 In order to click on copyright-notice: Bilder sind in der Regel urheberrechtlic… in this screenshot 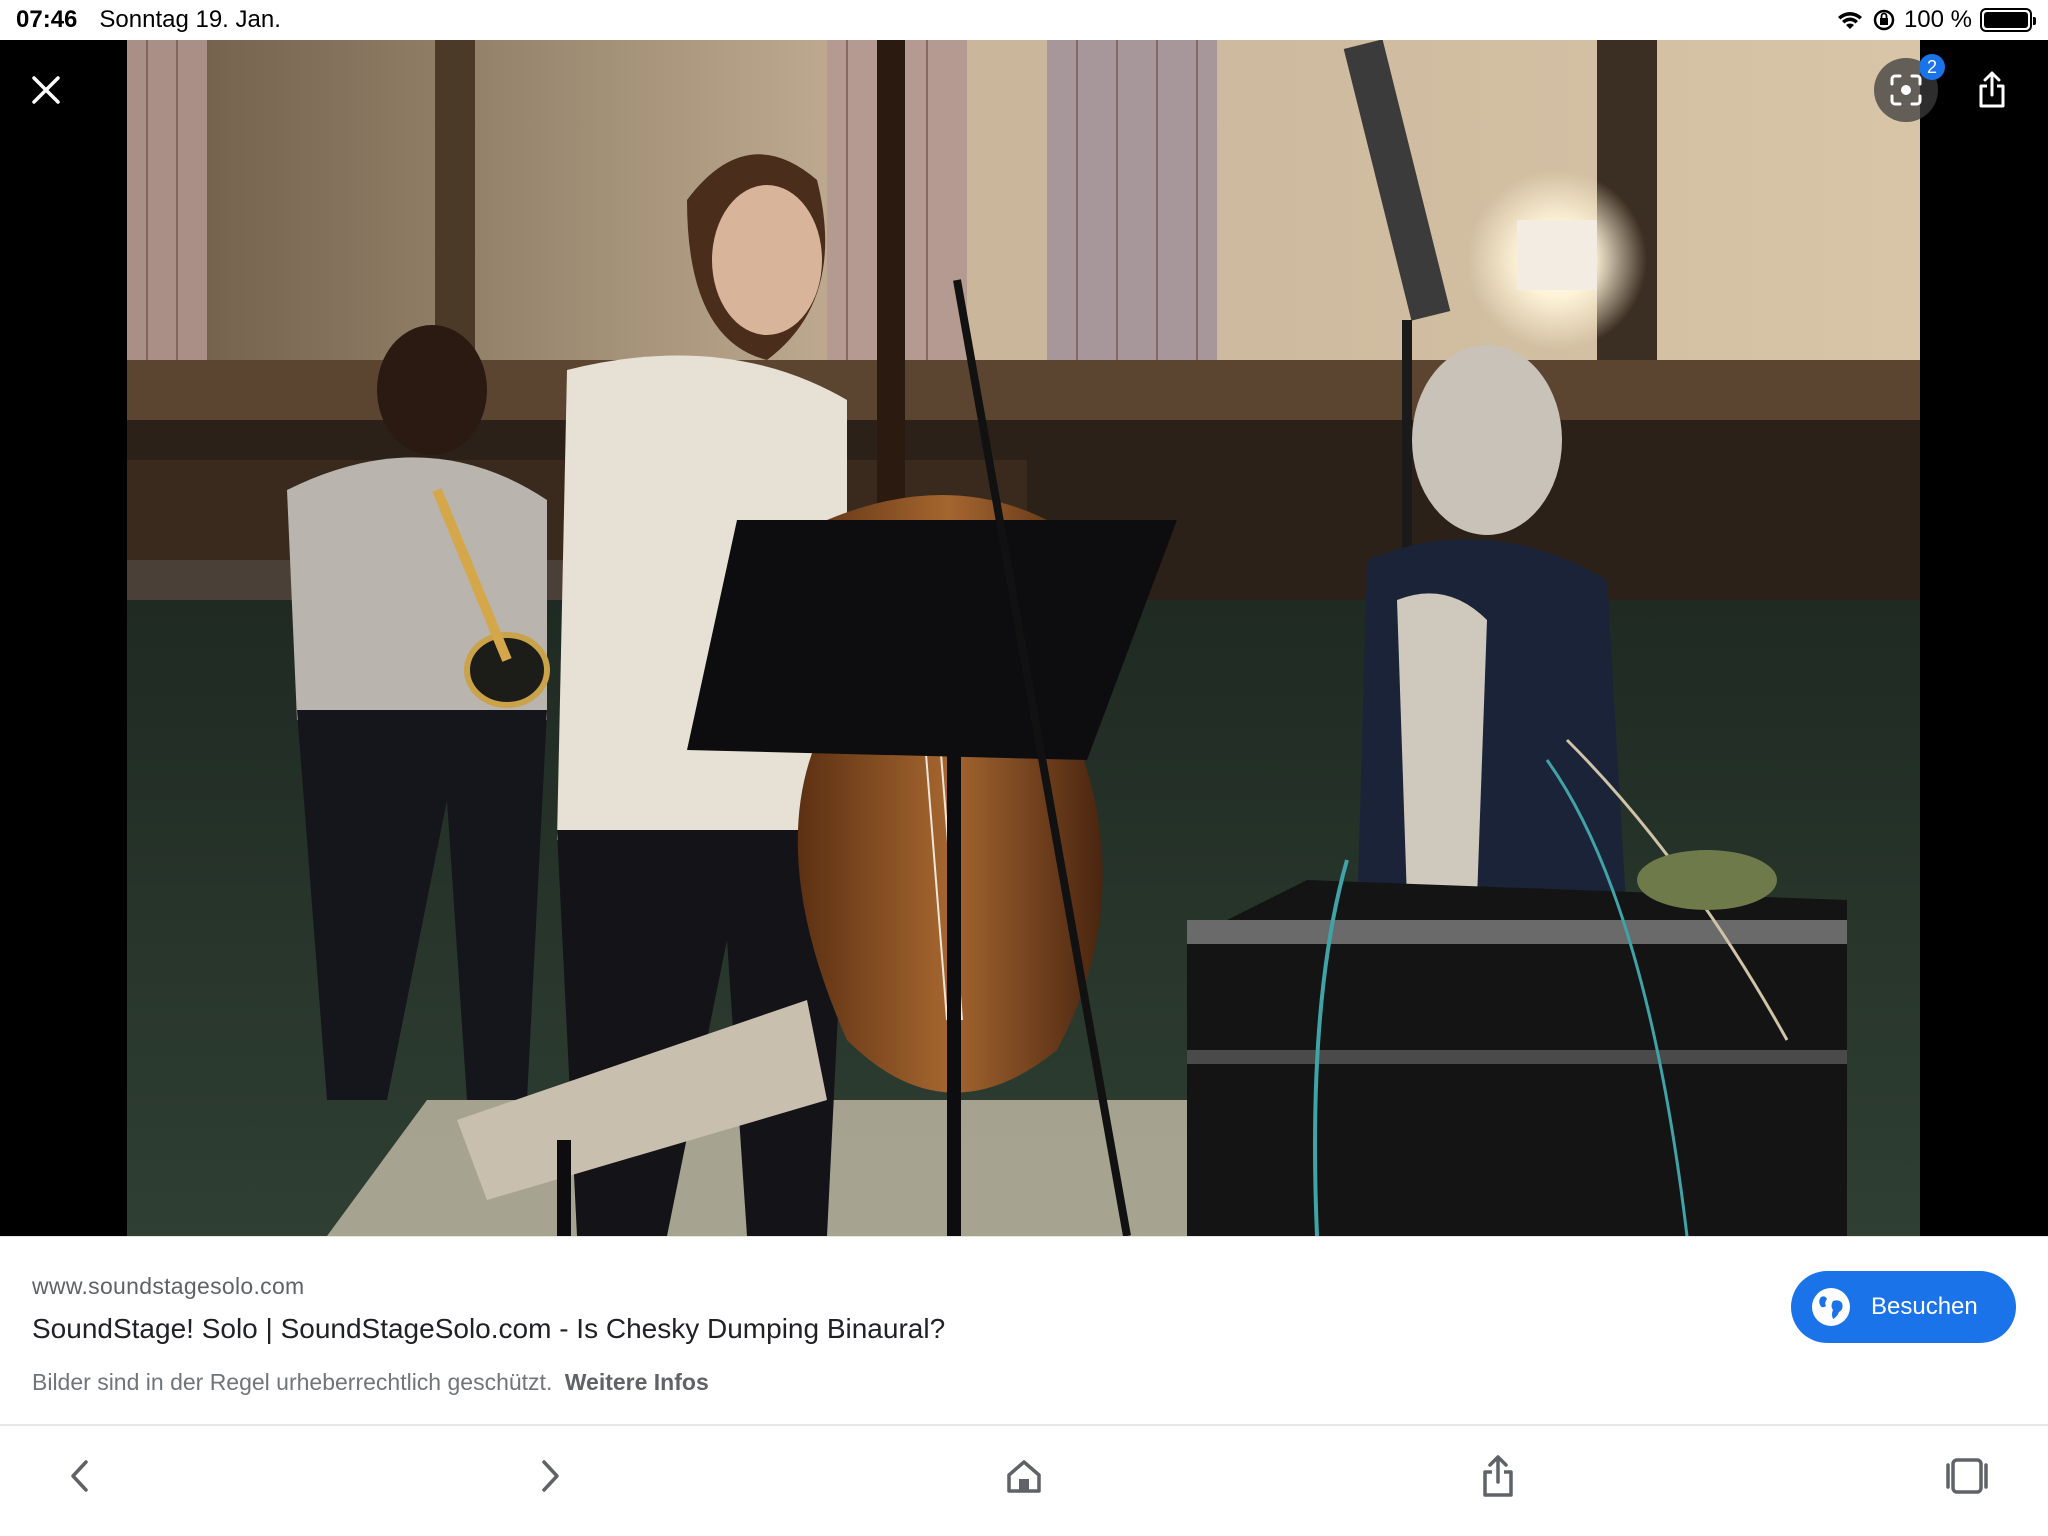, I will do `click(370, 1382)`.